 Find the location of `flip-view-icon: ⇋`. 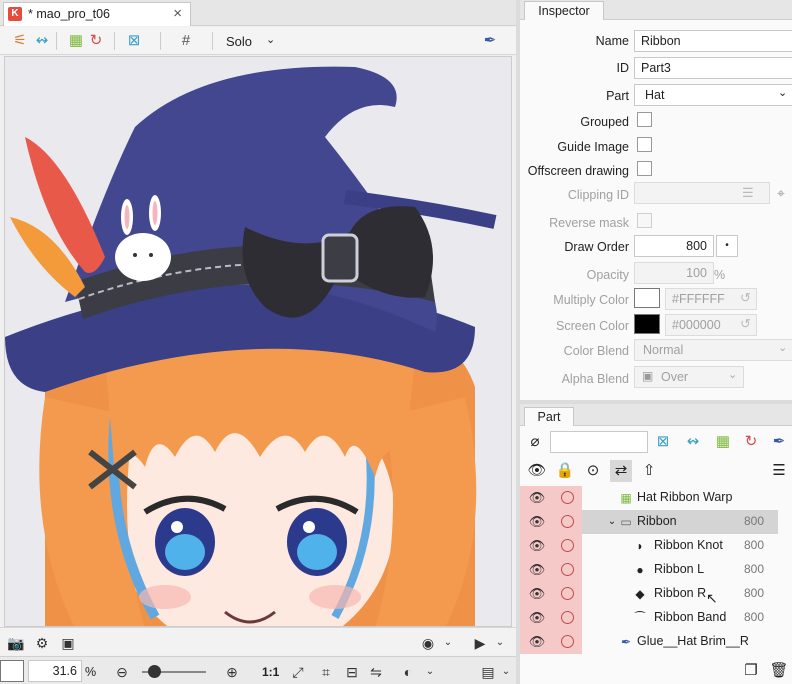

flip-view-icon: ⇋ is located at coordinates (376, 672).